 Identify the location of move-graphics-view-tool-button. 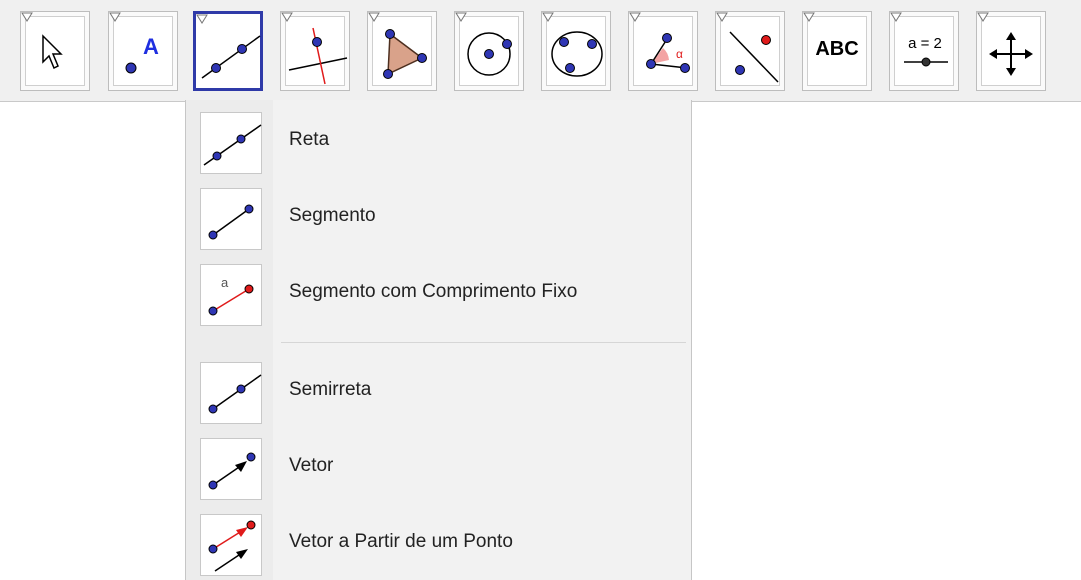
(1011, 51).